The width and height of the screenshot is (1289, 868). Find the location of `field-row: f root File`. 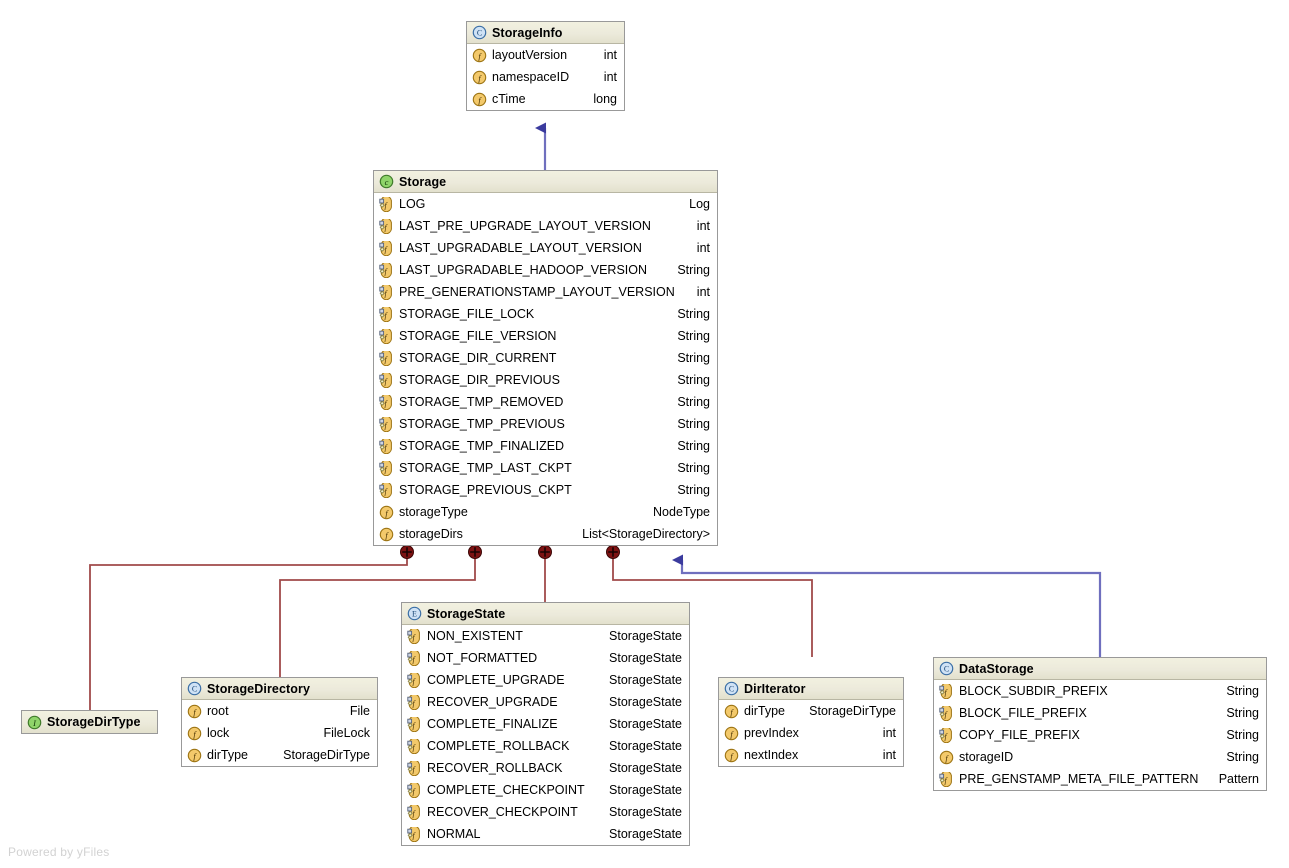

field-row: f root File is located at coordinates (279, 711).